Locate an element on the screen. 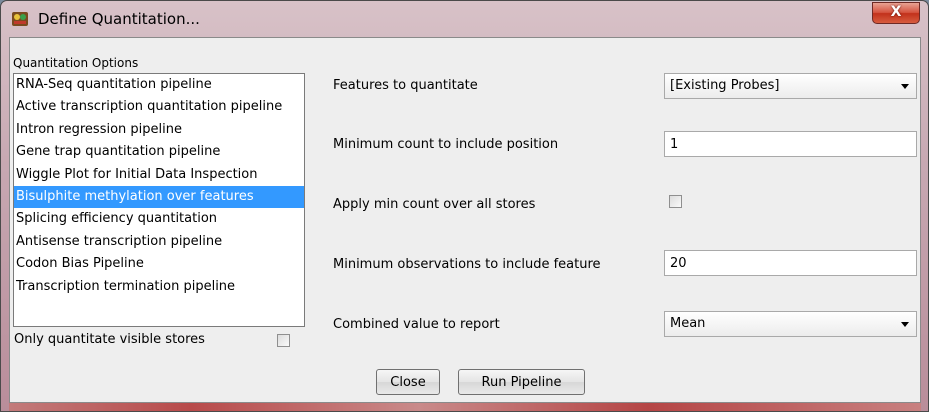  close-icon: X is located at coordinates (896, 12).